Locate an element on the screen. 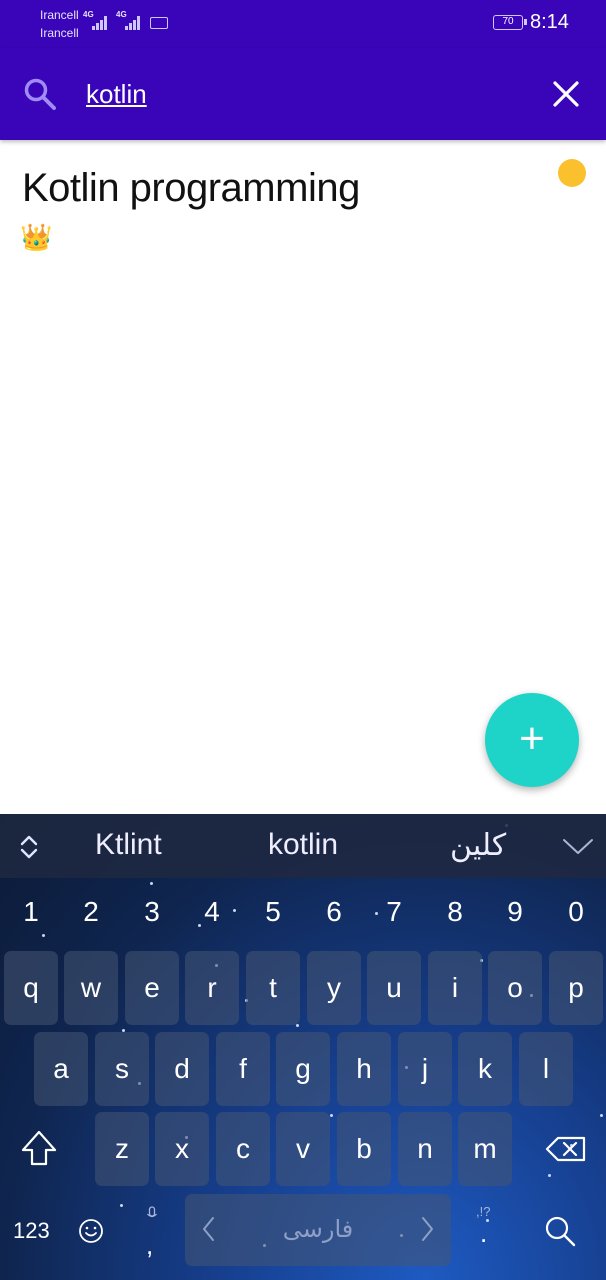  key-c: c is located at coordinates (243, 1149).